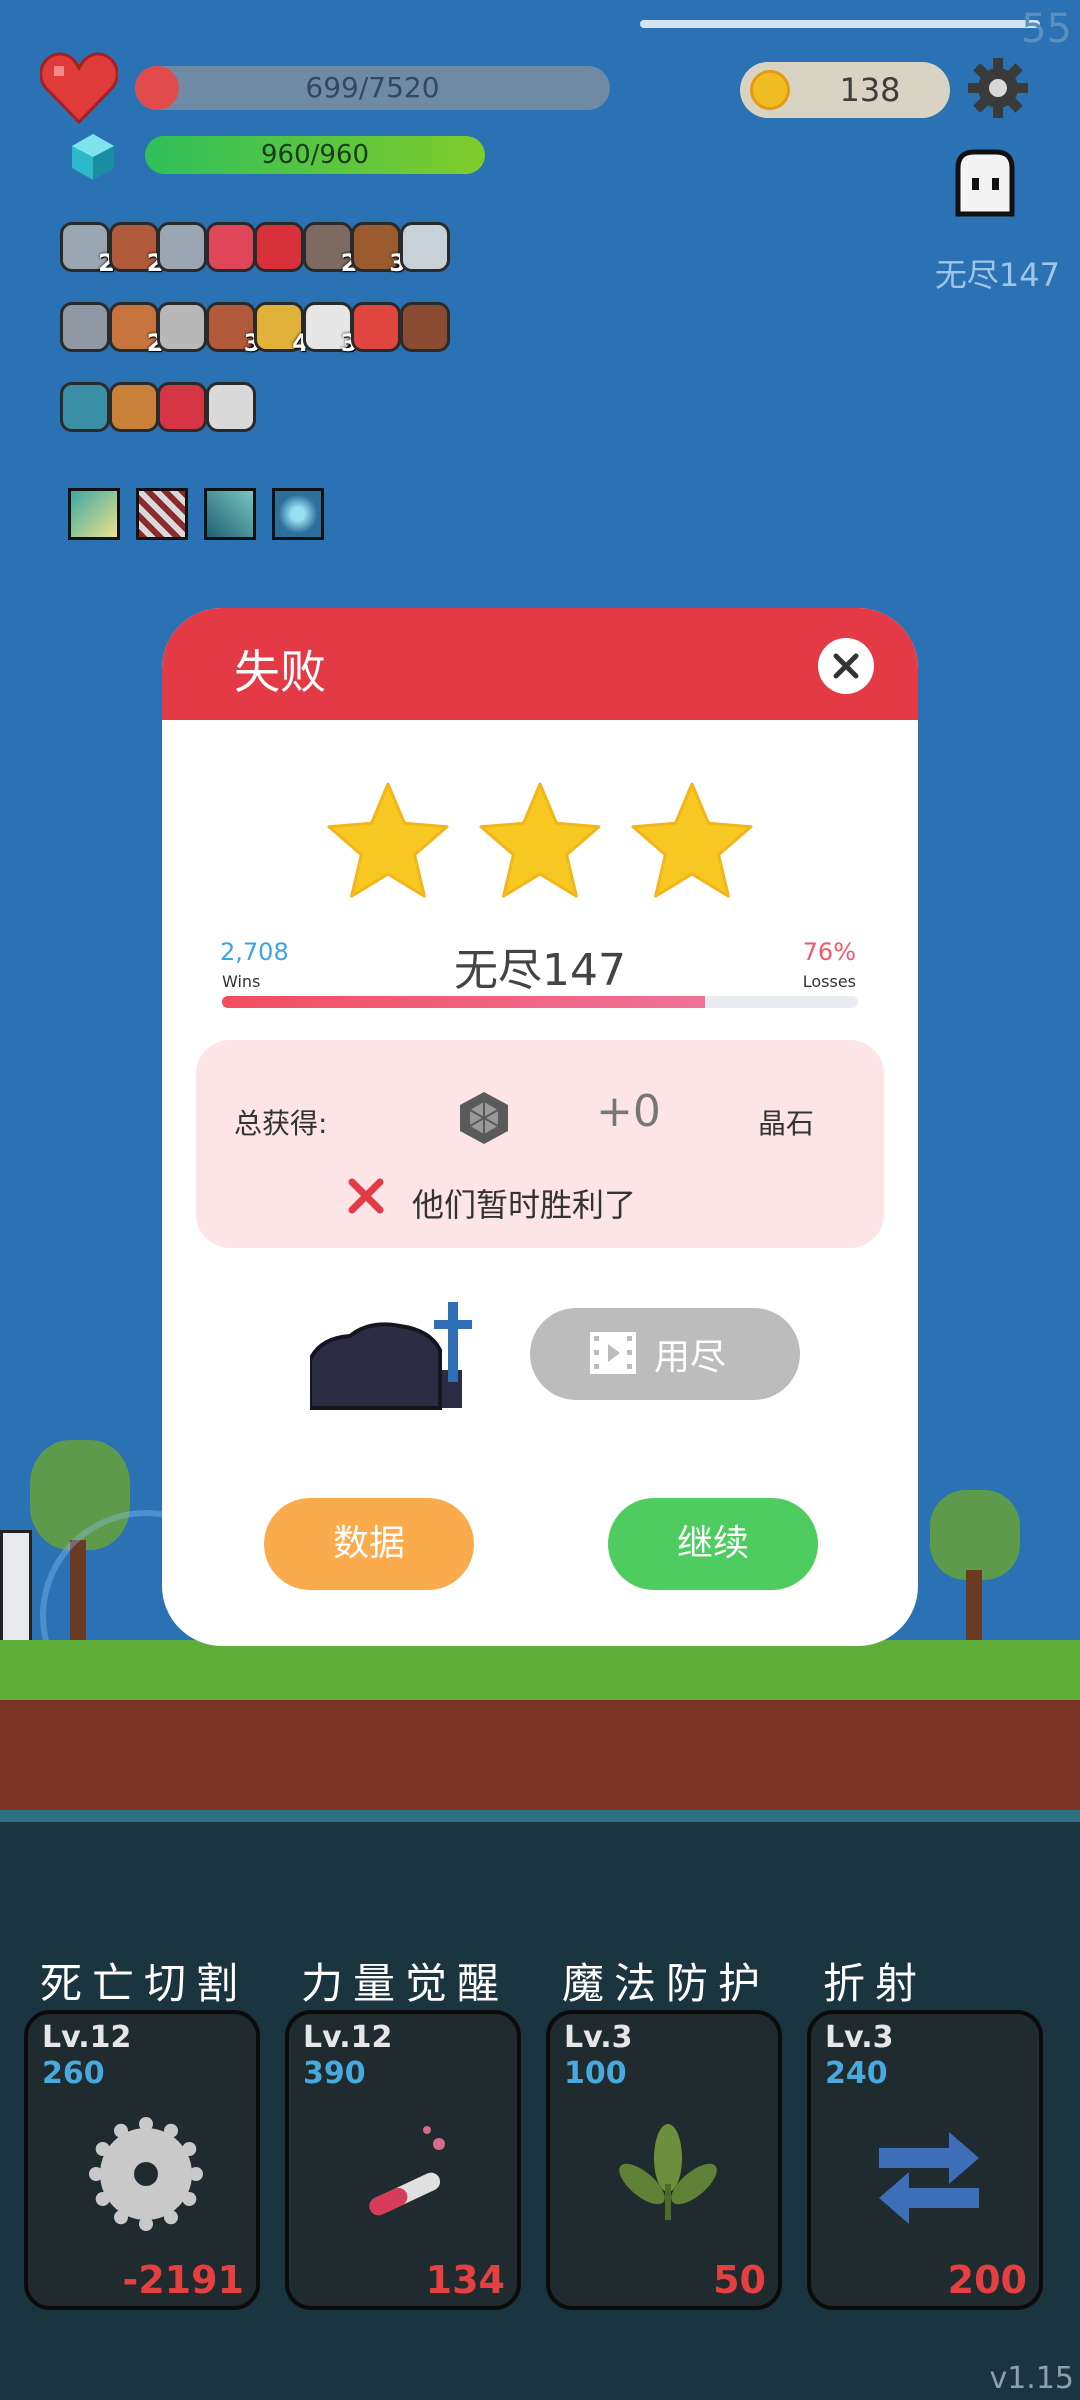  Describe the element at coordinates (540, 1670) in the screenshot. I see `ground-grass` at that location.